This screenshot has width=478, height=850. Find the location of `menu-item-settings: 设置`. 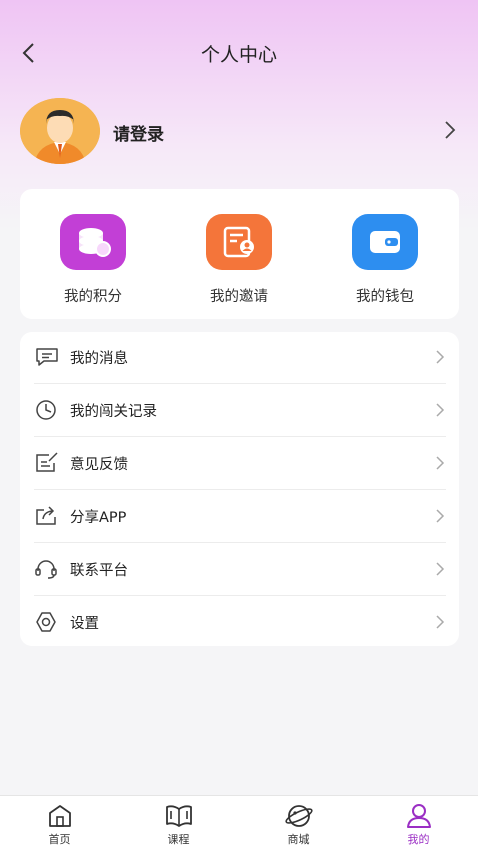

menu-item-settings: 设置 is located at coordinates (240, 623).